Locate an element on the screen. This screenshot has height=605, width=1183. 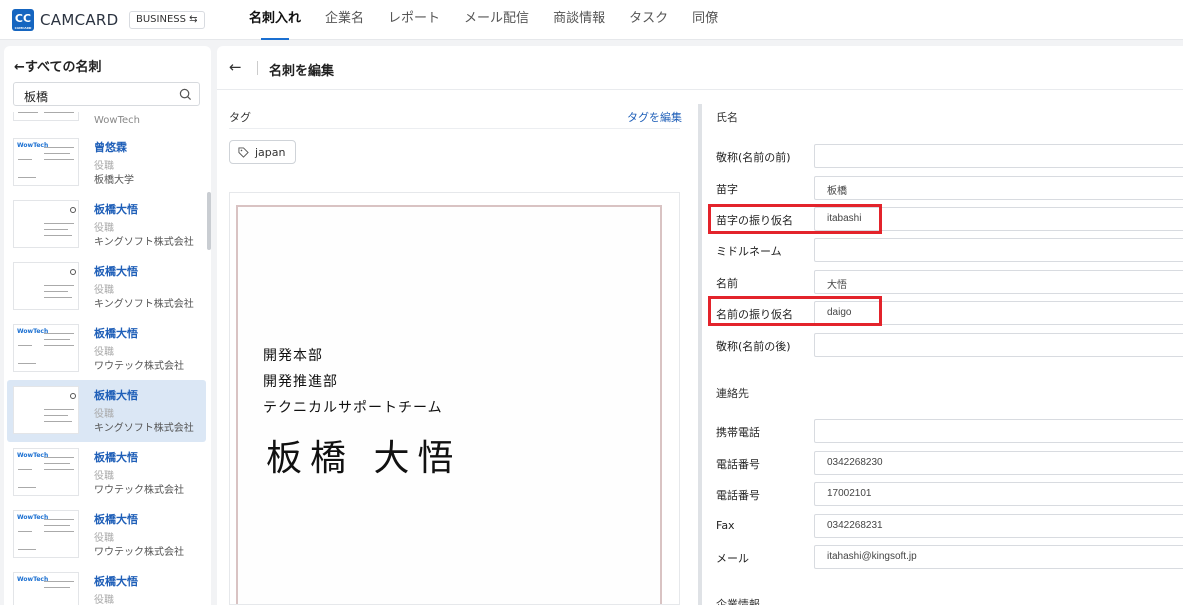
nav-report: レポート is located at coordinates (414, 20).